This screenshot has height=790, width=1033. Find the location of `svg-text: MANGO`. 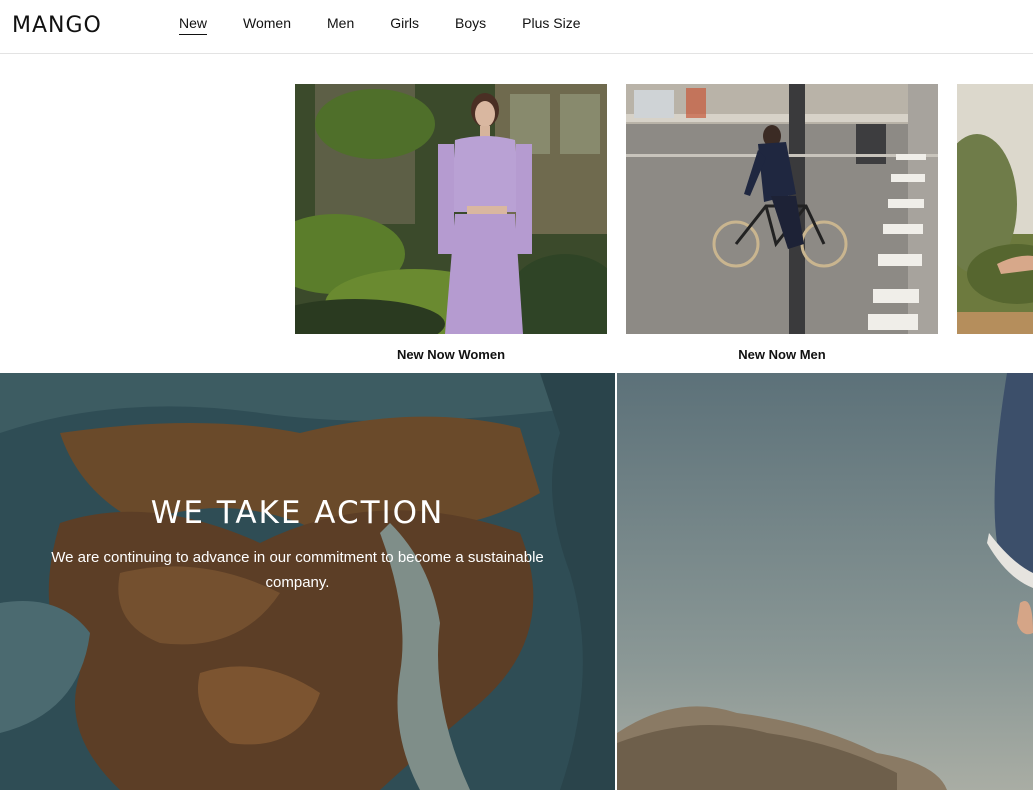

svg-text: MANGO is located at coordinates (57, 24).